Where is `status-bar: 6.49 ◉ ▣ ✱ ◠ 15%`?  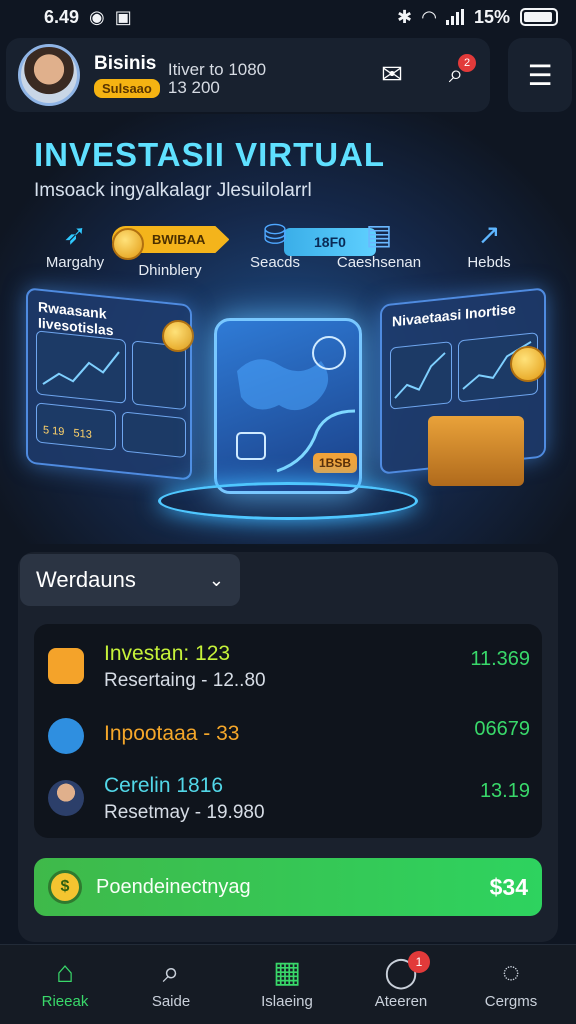 status-bar: 6.49 ◉ ▣ ✱ ◠ 15% is located at coordinates (288, 17).